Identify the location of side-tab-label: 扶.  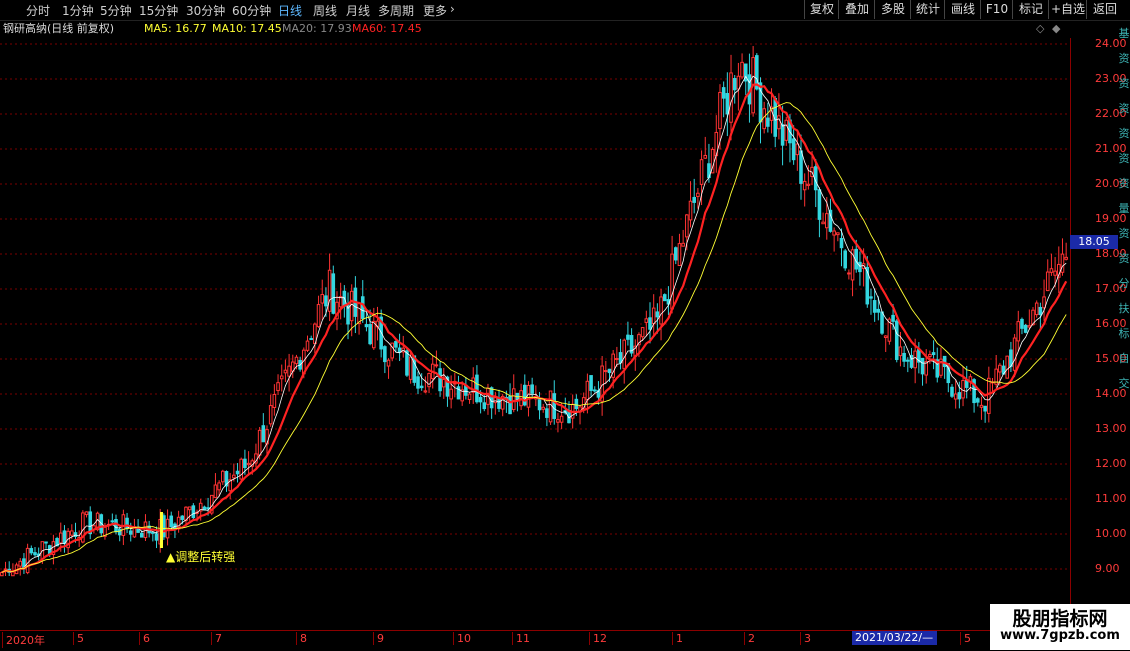
(1124, 309).